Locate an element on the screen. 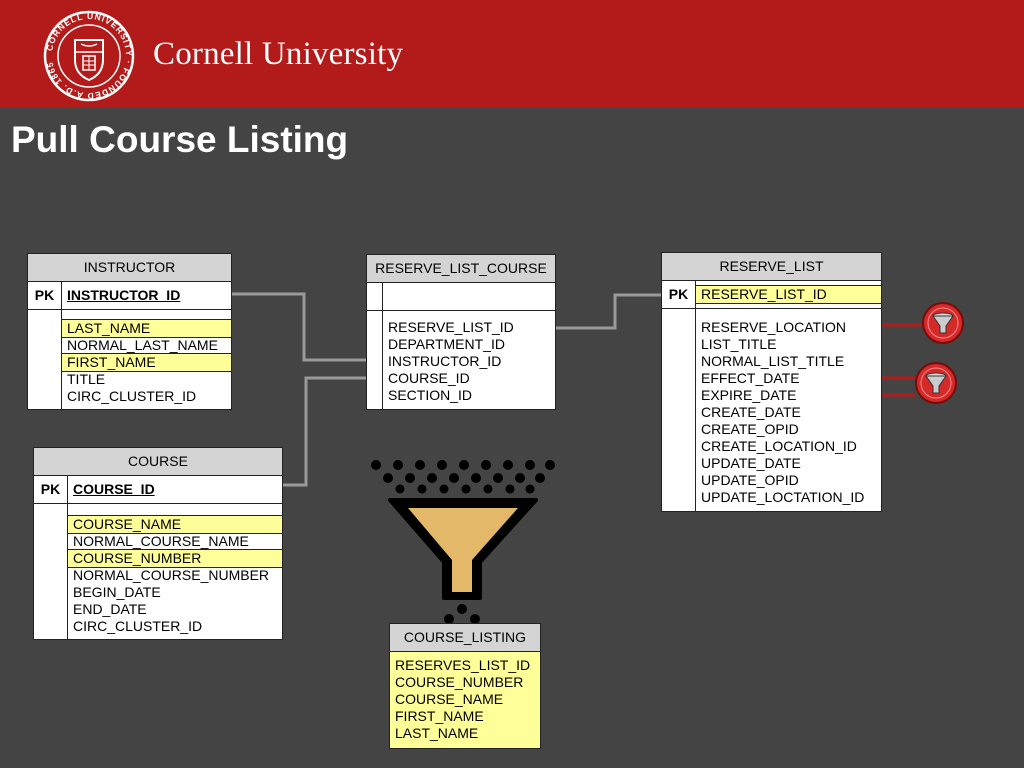 The height and width of the screenshot is (768, 1024). pk-field: RESERVE_LIST_ID is located at coordinates (788, 294).